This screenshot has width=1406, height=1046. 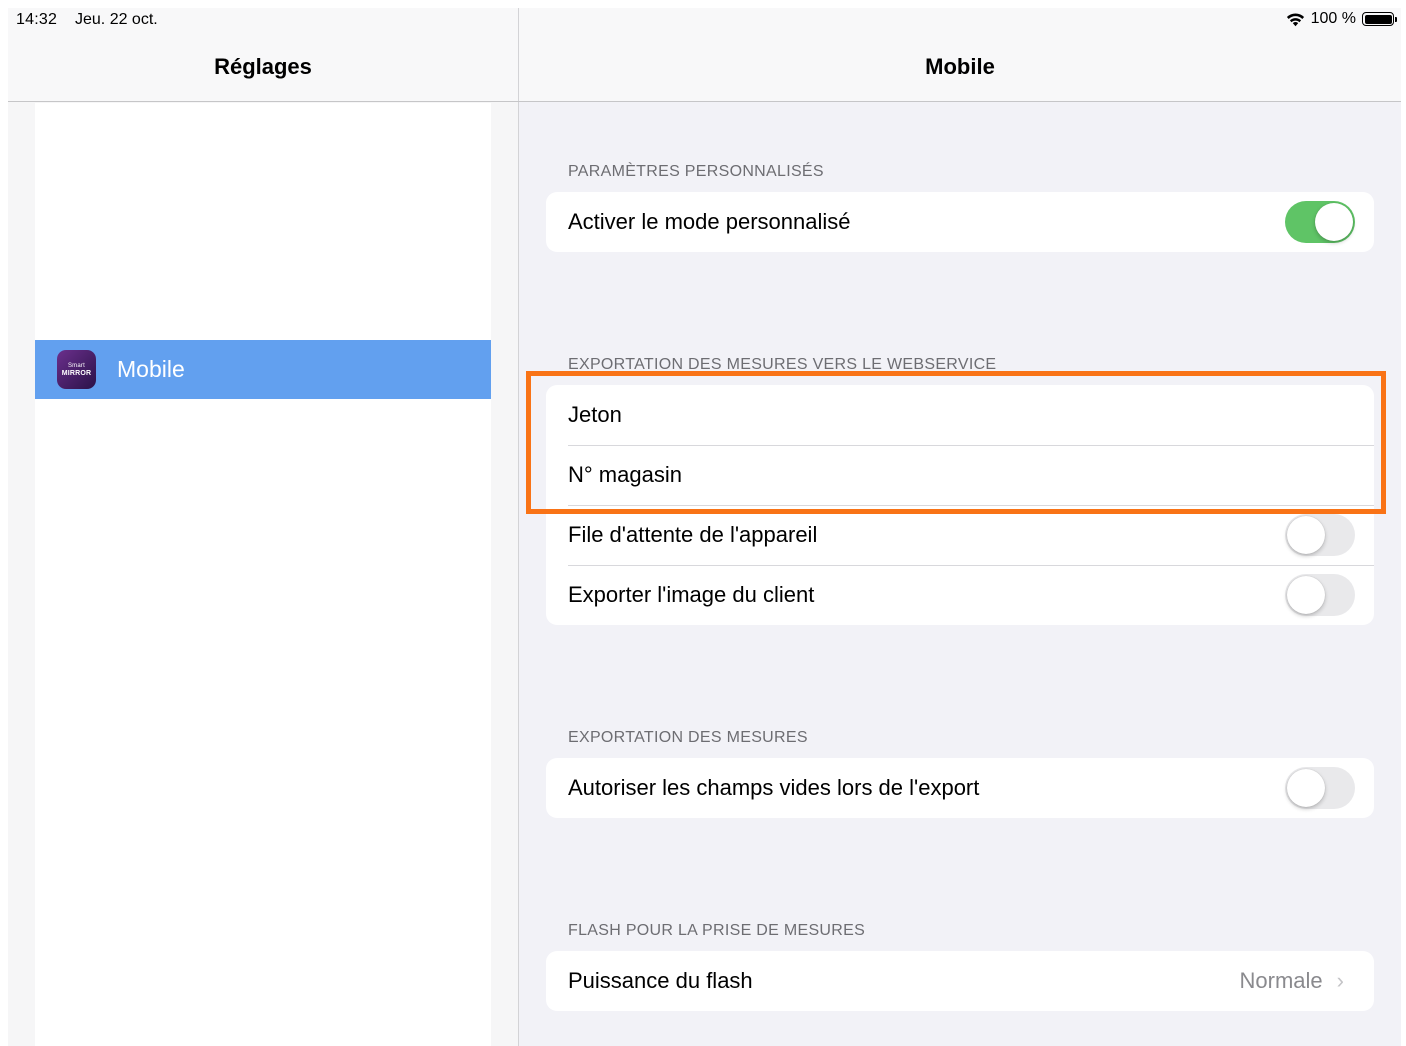 I want to click on row-custom-mode: Activer le mode personnalisé, so click(x=960, y=222).